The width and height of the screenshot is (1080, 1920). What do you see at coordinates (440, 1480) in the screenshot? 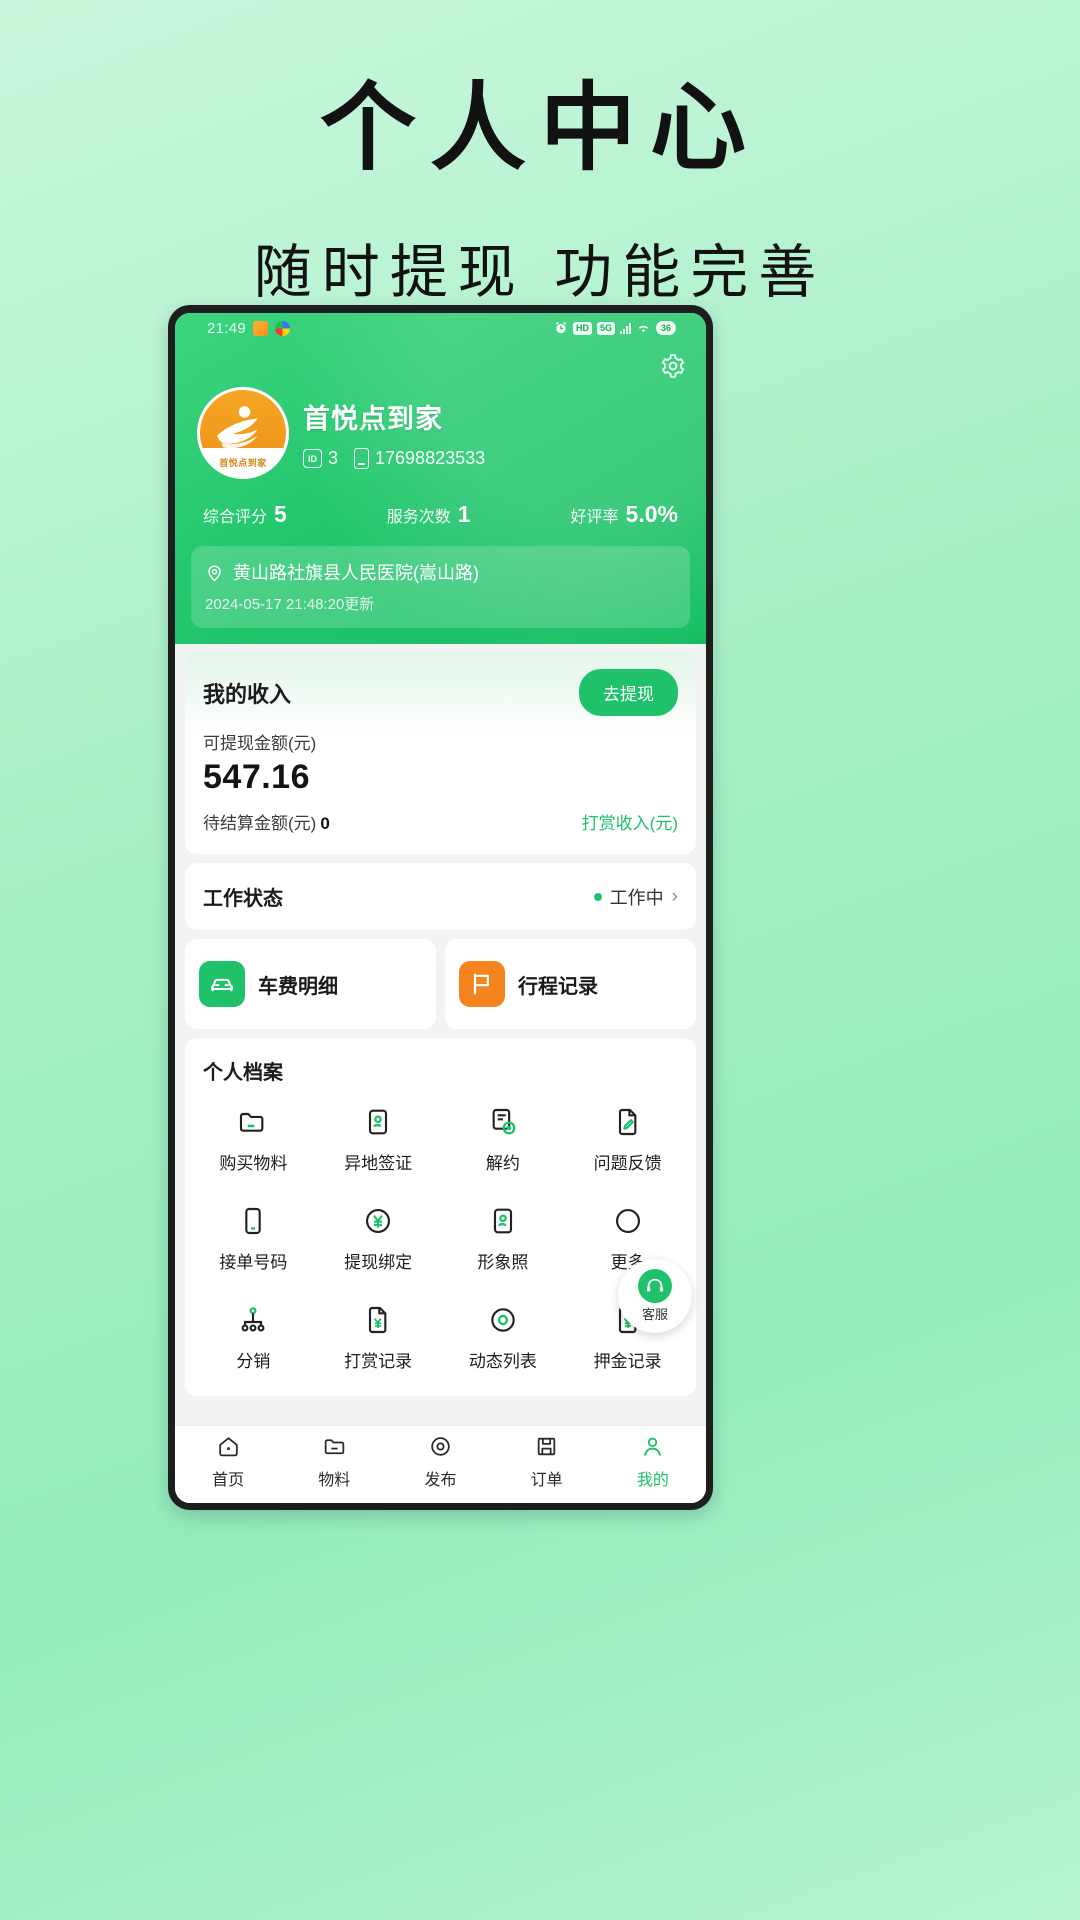
I see `tab-label: 发布` at bounding box center [440, 1480].